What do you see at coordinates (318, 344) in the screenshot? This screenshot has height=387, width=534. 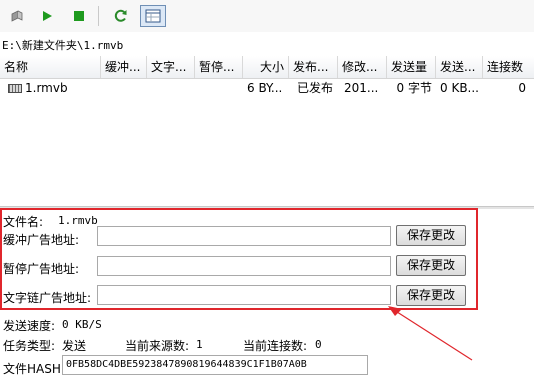 I see `connections-value: 0` at bounding box center [318, 344].